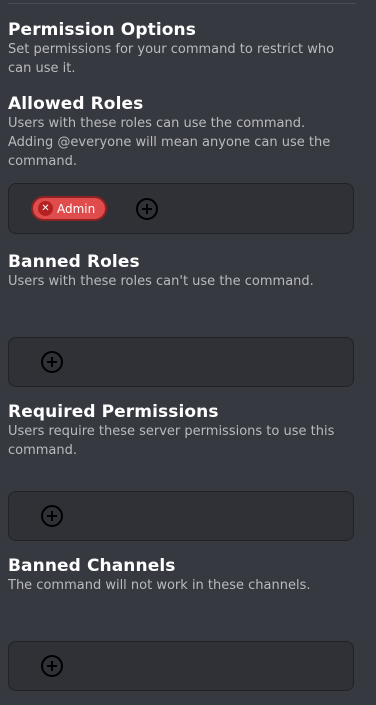 This screenshot has height=705, width=376. Describe the element at coordinates (113, 412) in the screenshot. I see `required-permissions-title: Required Permissions` at that location.